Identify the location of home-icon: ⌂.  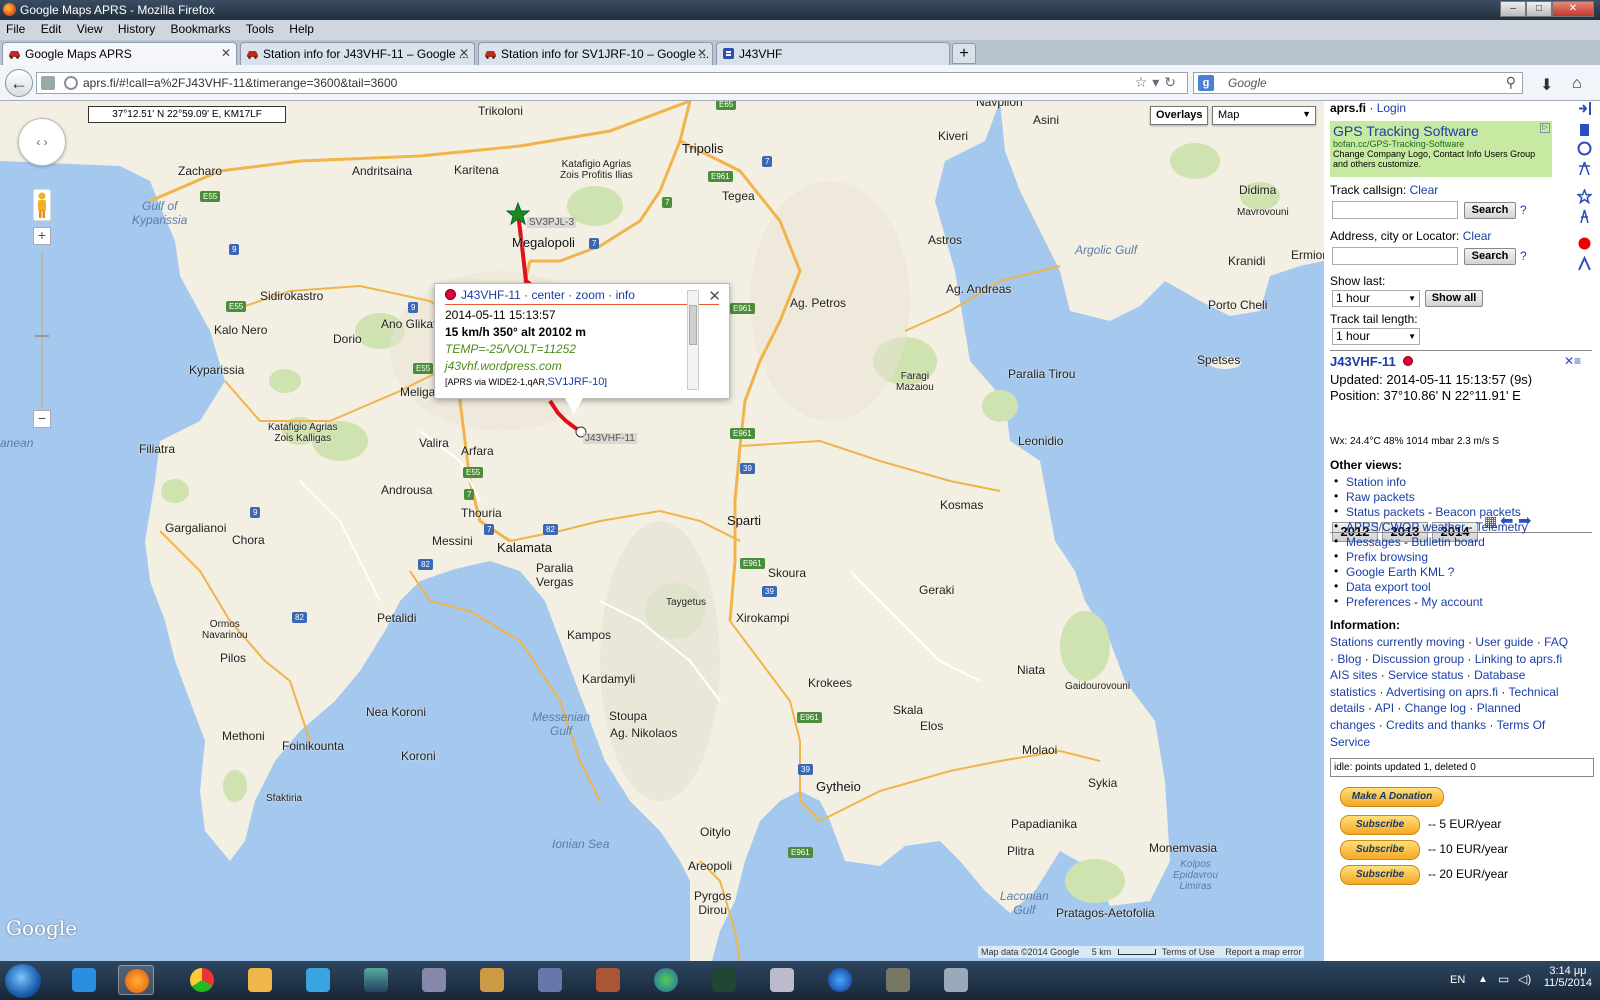
(1577, 84).